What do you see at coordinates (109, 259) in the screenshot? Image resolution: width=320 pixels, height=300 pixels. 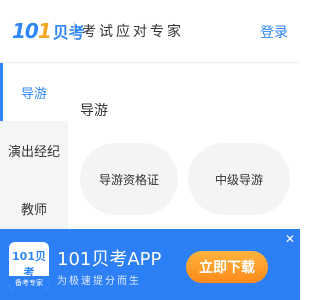 I see `app-name: 101贝考APP` at bounding box center [109, 259].